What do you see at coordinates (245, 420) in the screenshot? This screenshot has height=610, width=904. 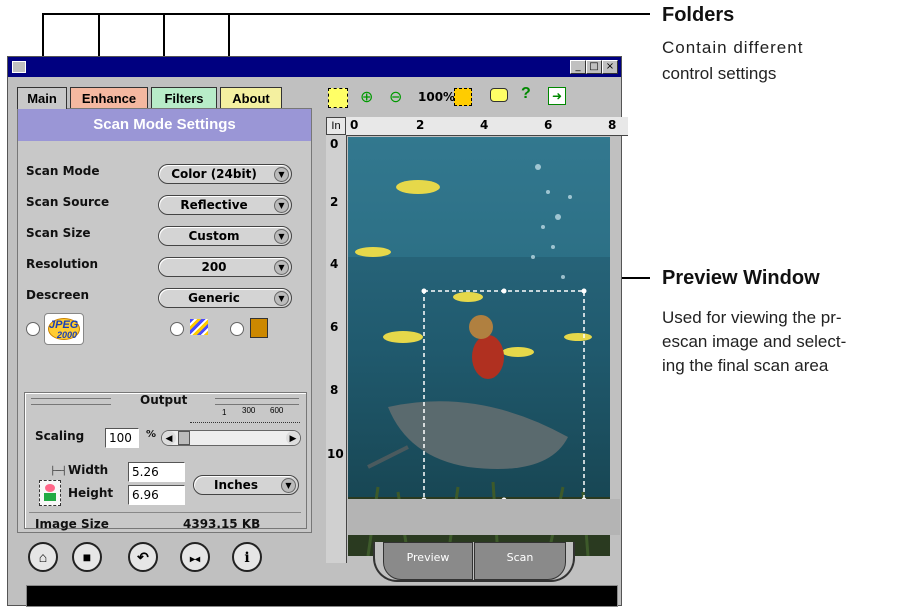 I see `scale-ticks` at bounding box center [245, 420].